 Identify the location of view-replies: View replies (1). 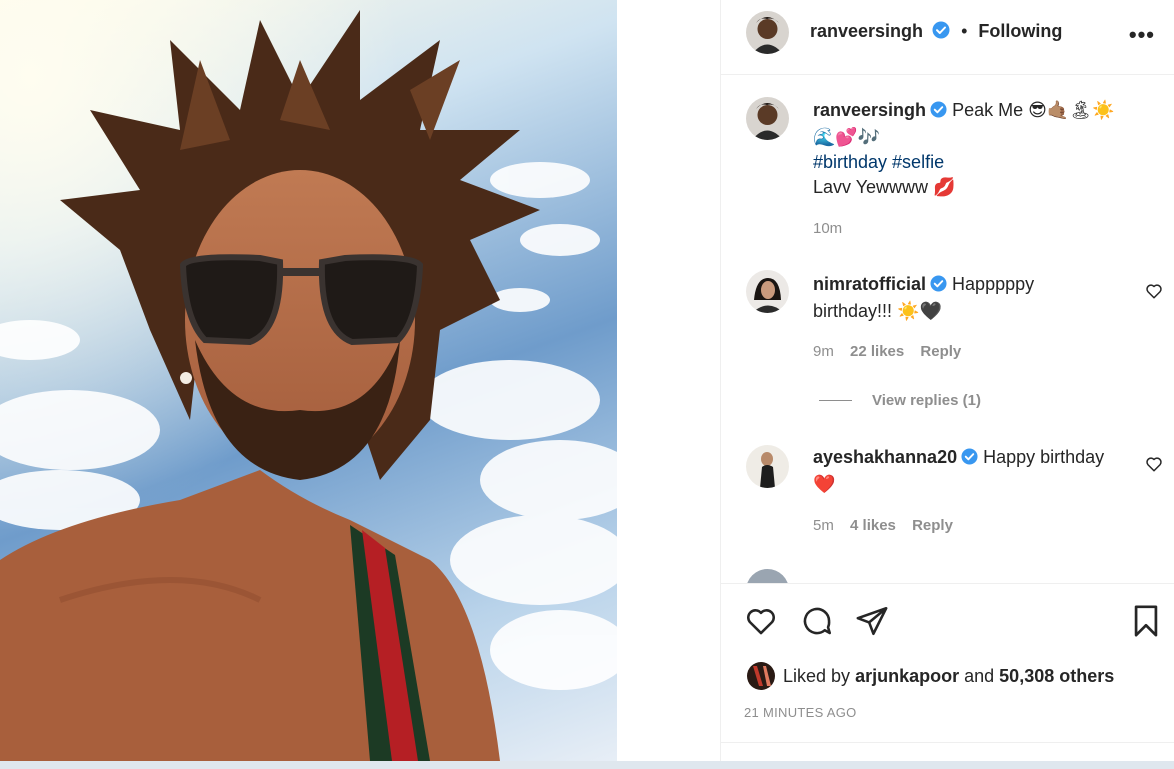
(900, 401).